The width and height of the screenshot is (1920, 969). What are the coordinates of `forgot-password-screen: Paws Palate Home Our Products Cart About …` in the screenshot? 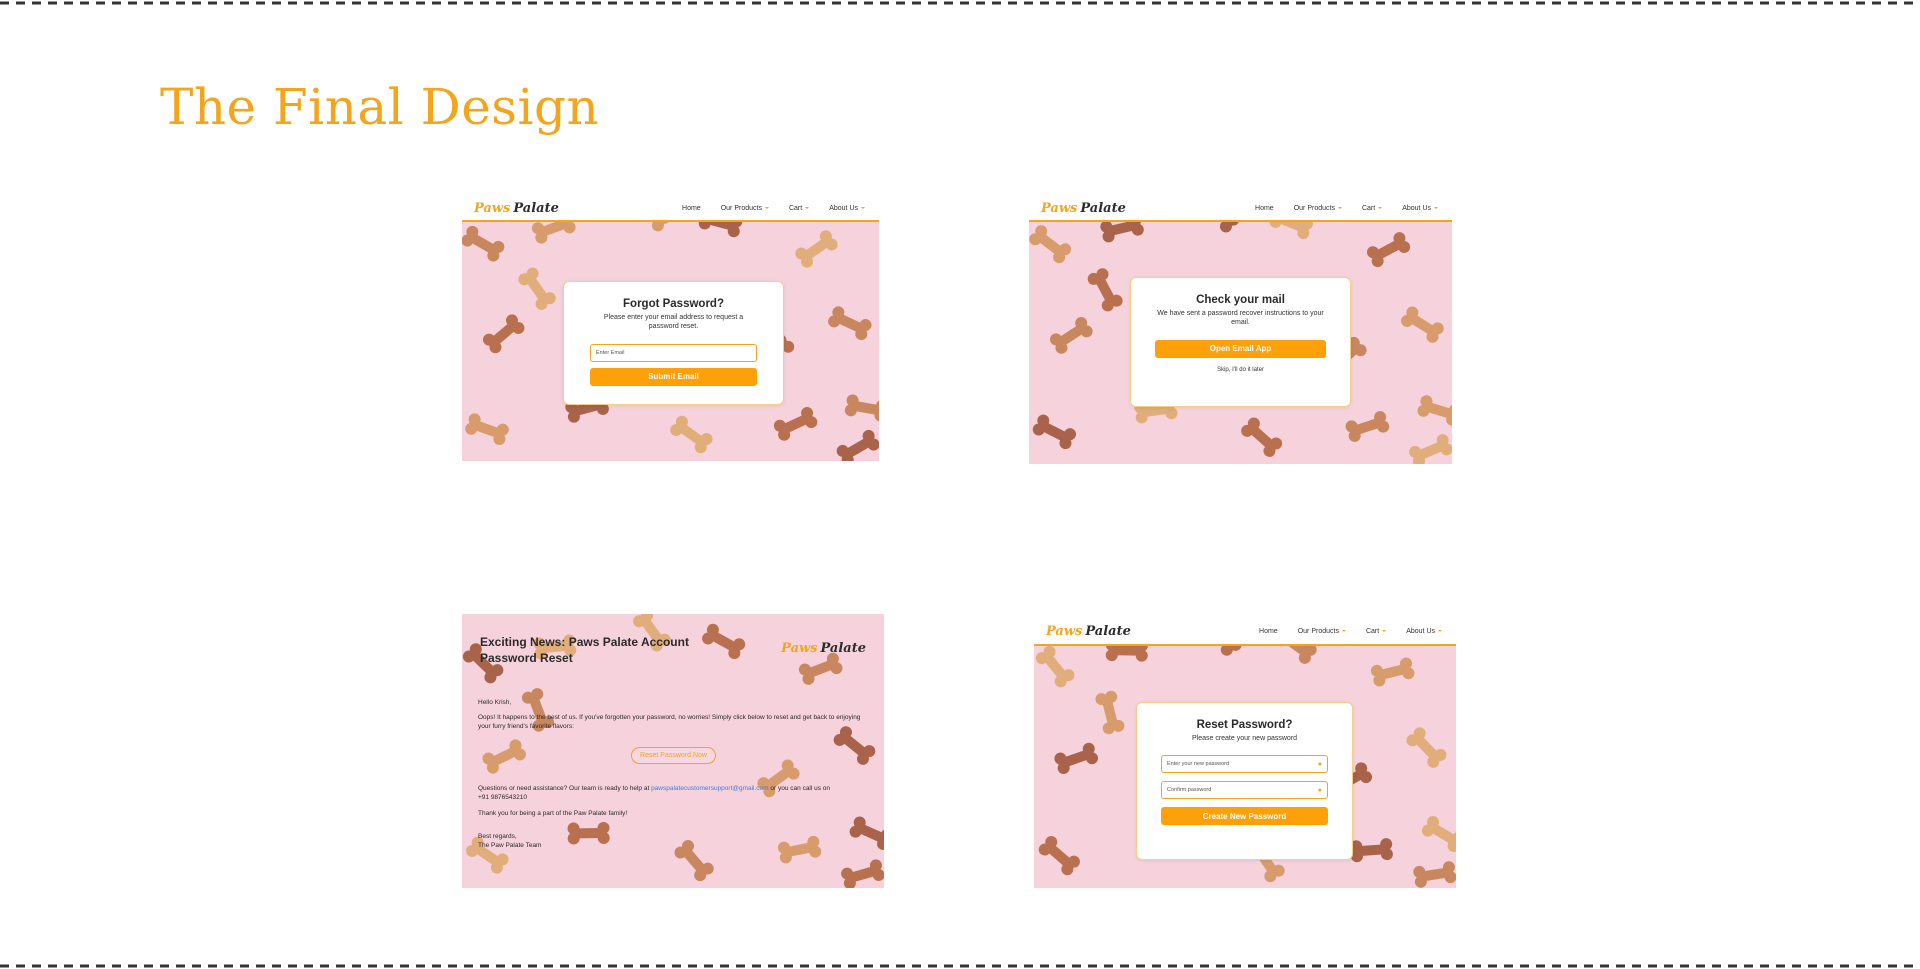 It's located at (670, 328).